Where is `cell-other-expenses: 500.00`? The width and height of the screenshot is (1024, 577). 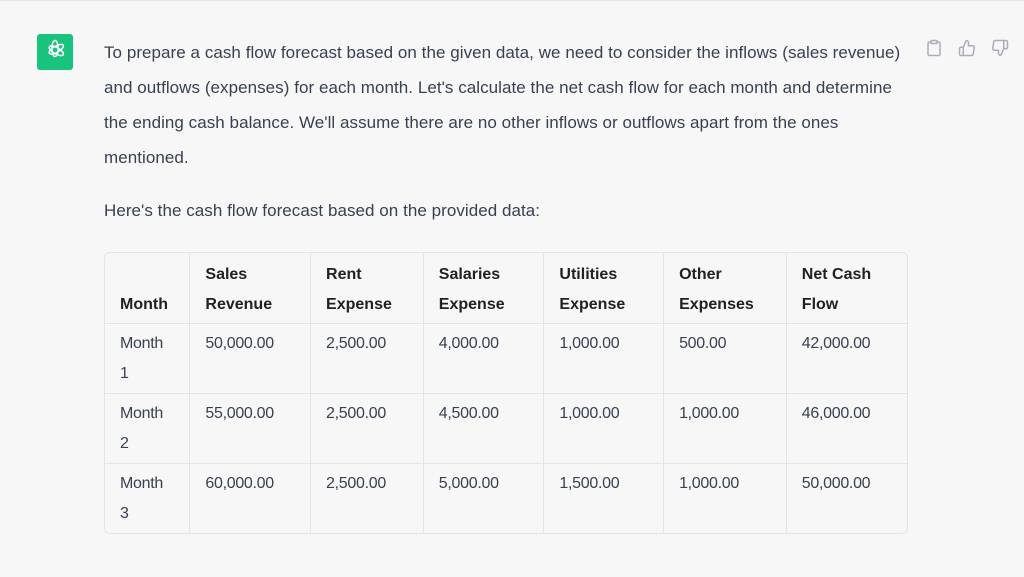 cell-other-expenses: 500.00 is located at coordinates (725, 358).